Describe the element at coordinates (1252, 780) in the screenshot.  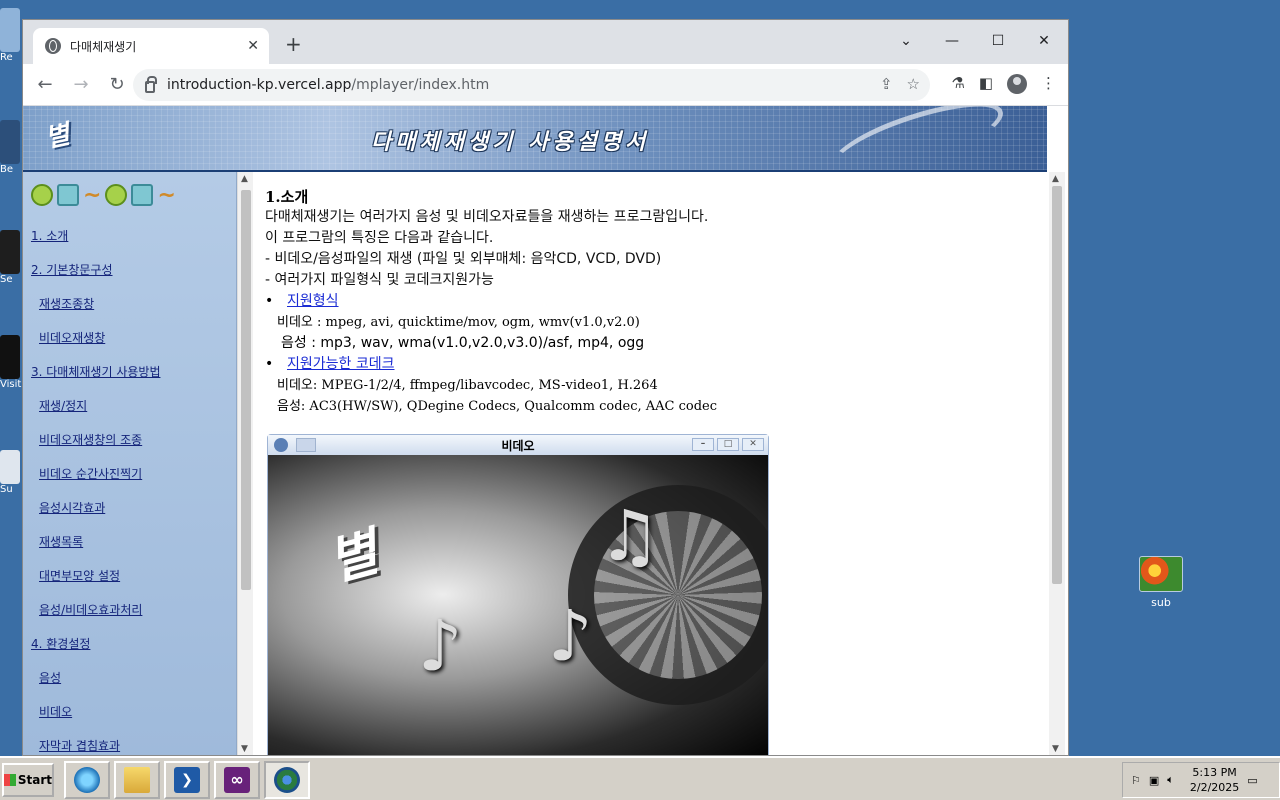
I see `notification-icon: ▭` at that location.